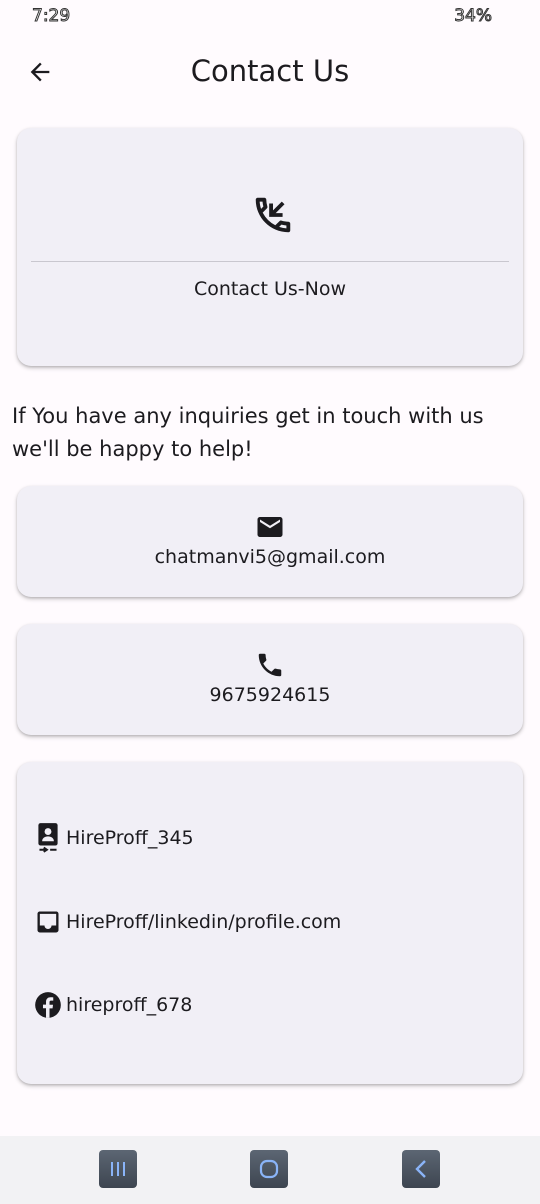  I want to click on social-label: HireProff/linkedin/profile.com, so click(204, 922).